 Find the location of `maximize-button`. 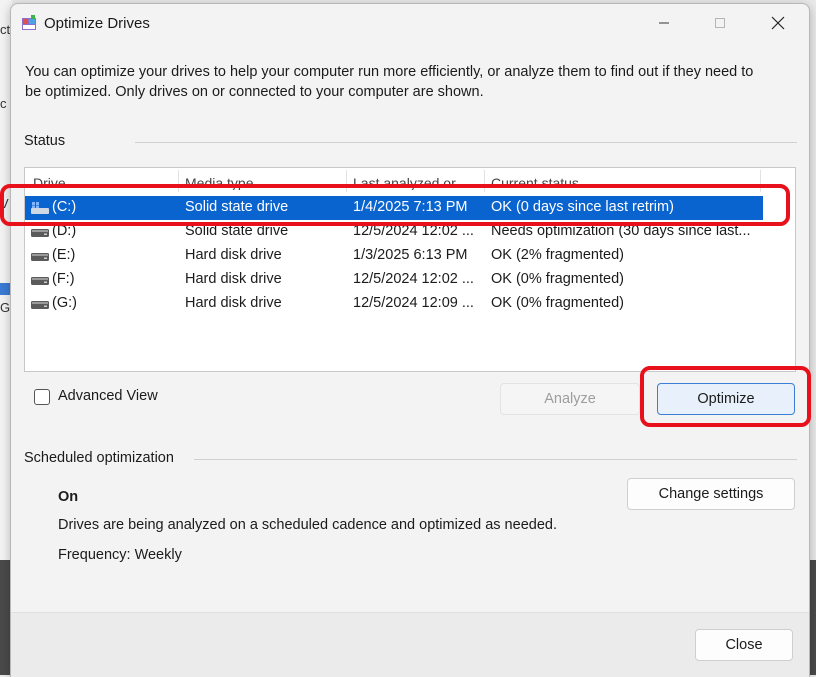

maximize-button is located at coordinates (720, 23).